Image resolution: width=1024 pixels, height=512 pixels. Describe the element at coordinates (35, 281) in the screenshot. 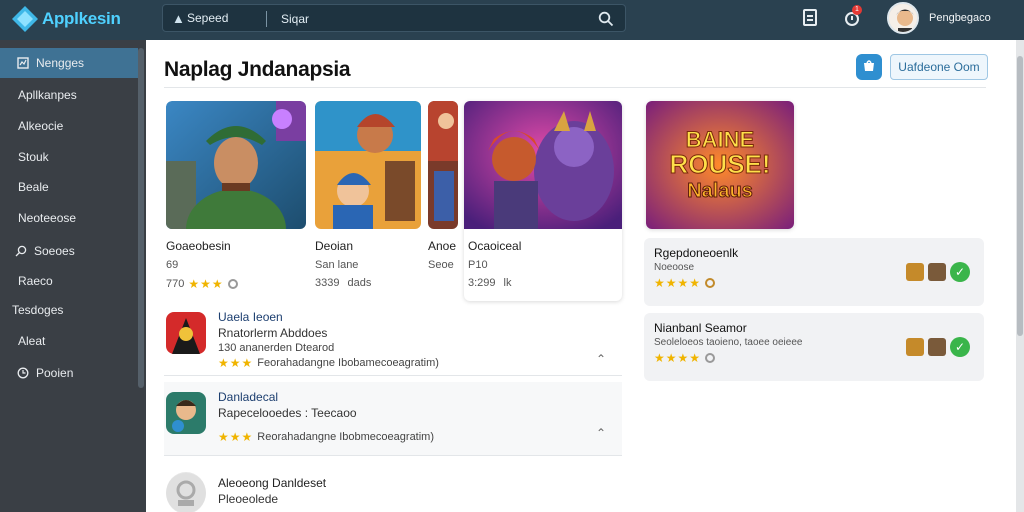

I see `sidebar-item-label: Raeco` at that location.